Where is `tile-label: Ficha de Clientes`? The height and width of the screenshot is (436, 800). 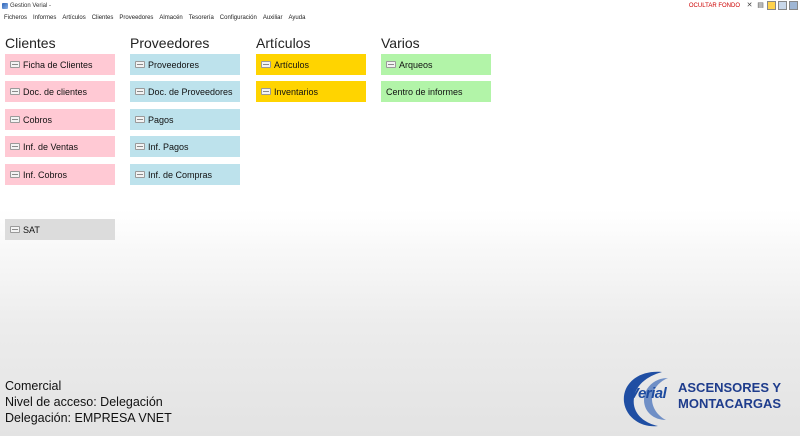 tile-label: Ficha de Clientes is located at coordinates (58, 64).